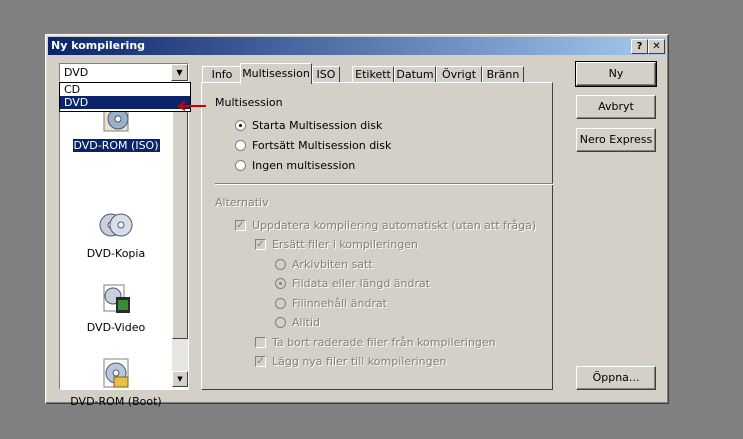 Image resolution: width=743 pixels, height=439 pixels. Describe the element at coordinates (260, 244) in the screenshot. I see `replace-files-checkbox: ✓` at that location.